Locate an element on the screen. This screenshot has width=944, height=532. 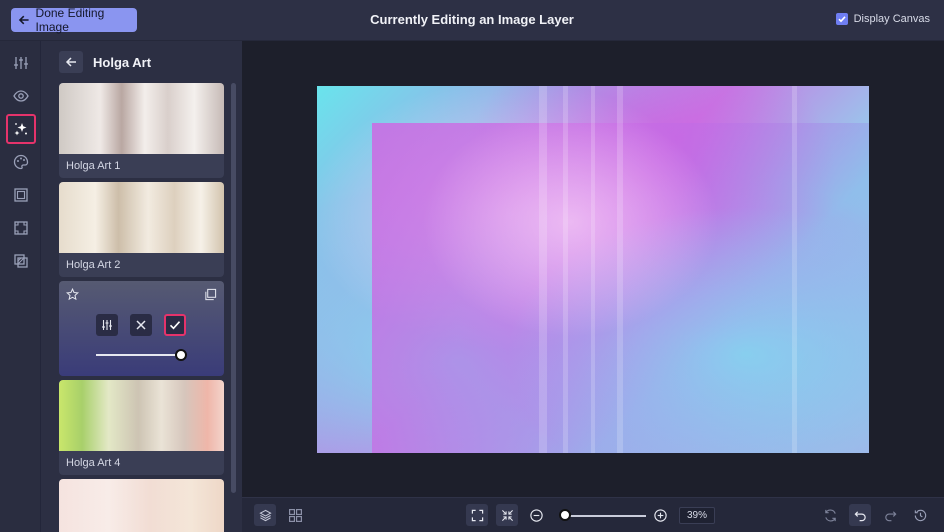
shrink-icon is located at coordinates (507, 515).